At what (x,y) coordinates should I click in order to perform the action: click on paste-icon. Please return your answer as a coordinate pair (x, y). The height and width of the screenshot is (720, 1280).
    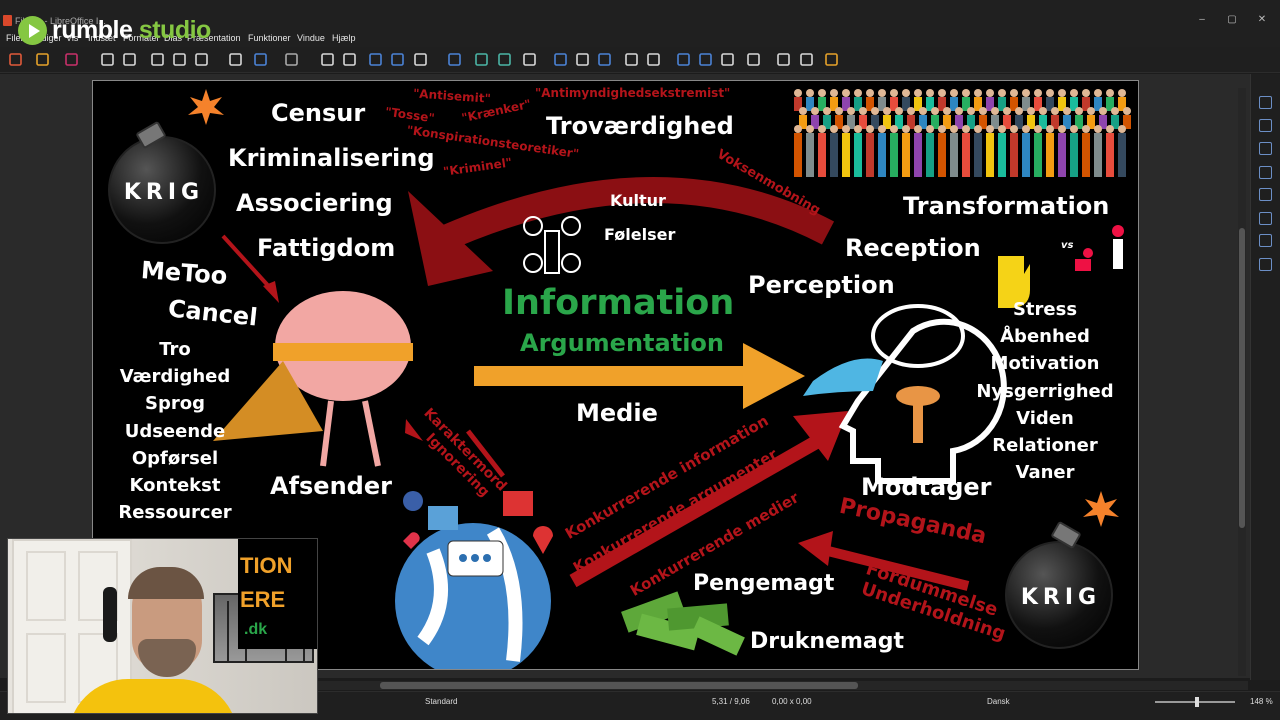
    Looking at the image, I should click on (201, 59).